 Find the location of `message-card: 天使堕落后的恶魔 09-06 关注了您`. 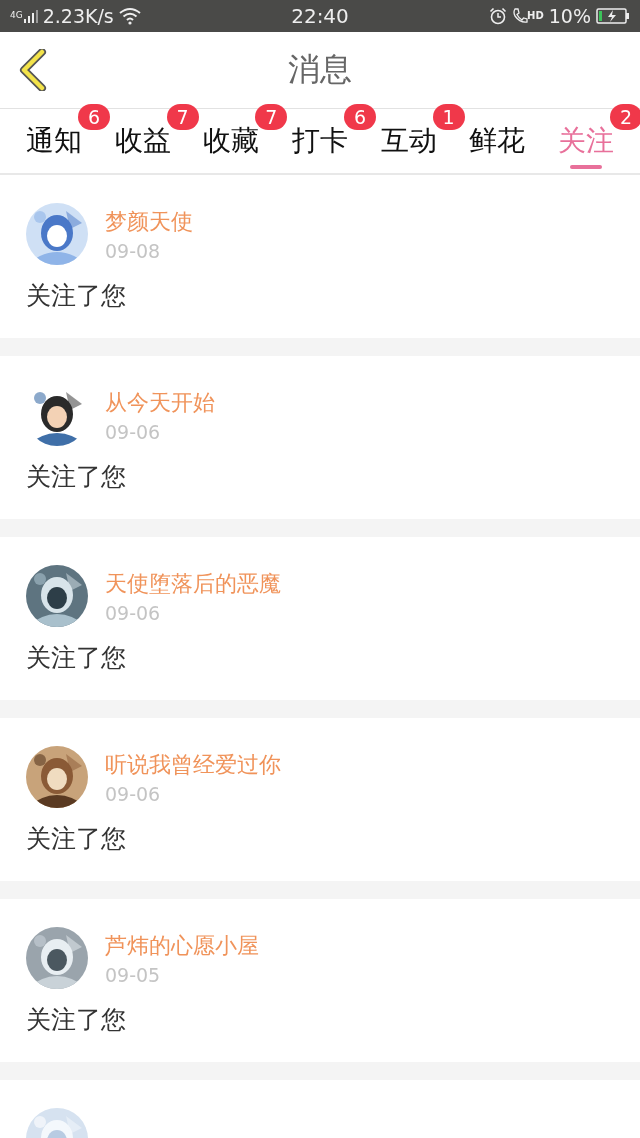

message-card: 天使堕落后的恶魔 09-06 关注了您 is located at coordinates (320, 618).